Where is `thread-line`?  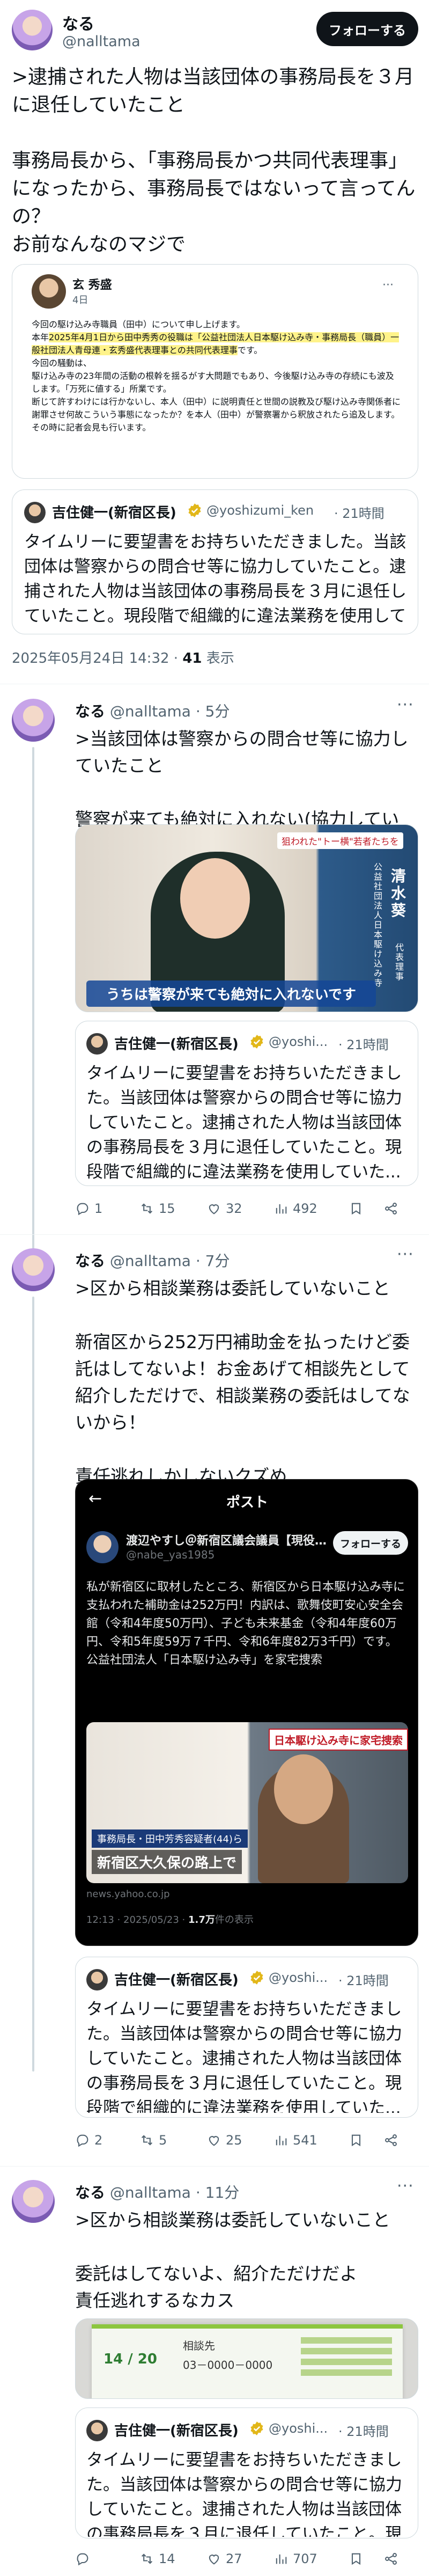
thread-line is located at coordinates (33, 1005).